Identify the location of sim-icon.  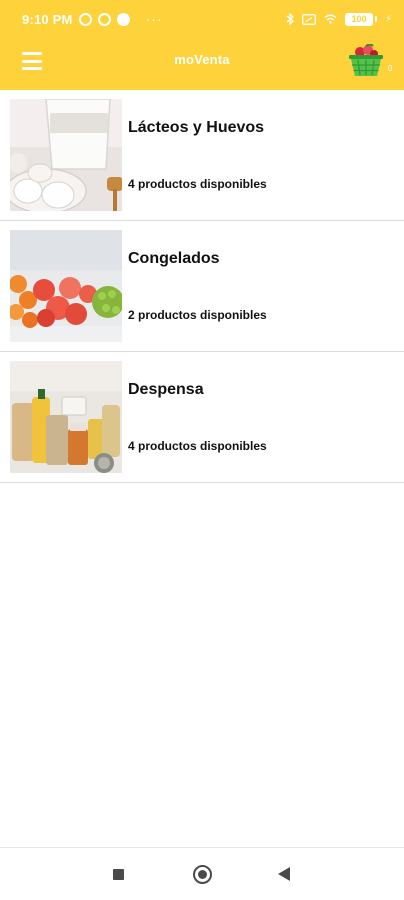
(309, 19).